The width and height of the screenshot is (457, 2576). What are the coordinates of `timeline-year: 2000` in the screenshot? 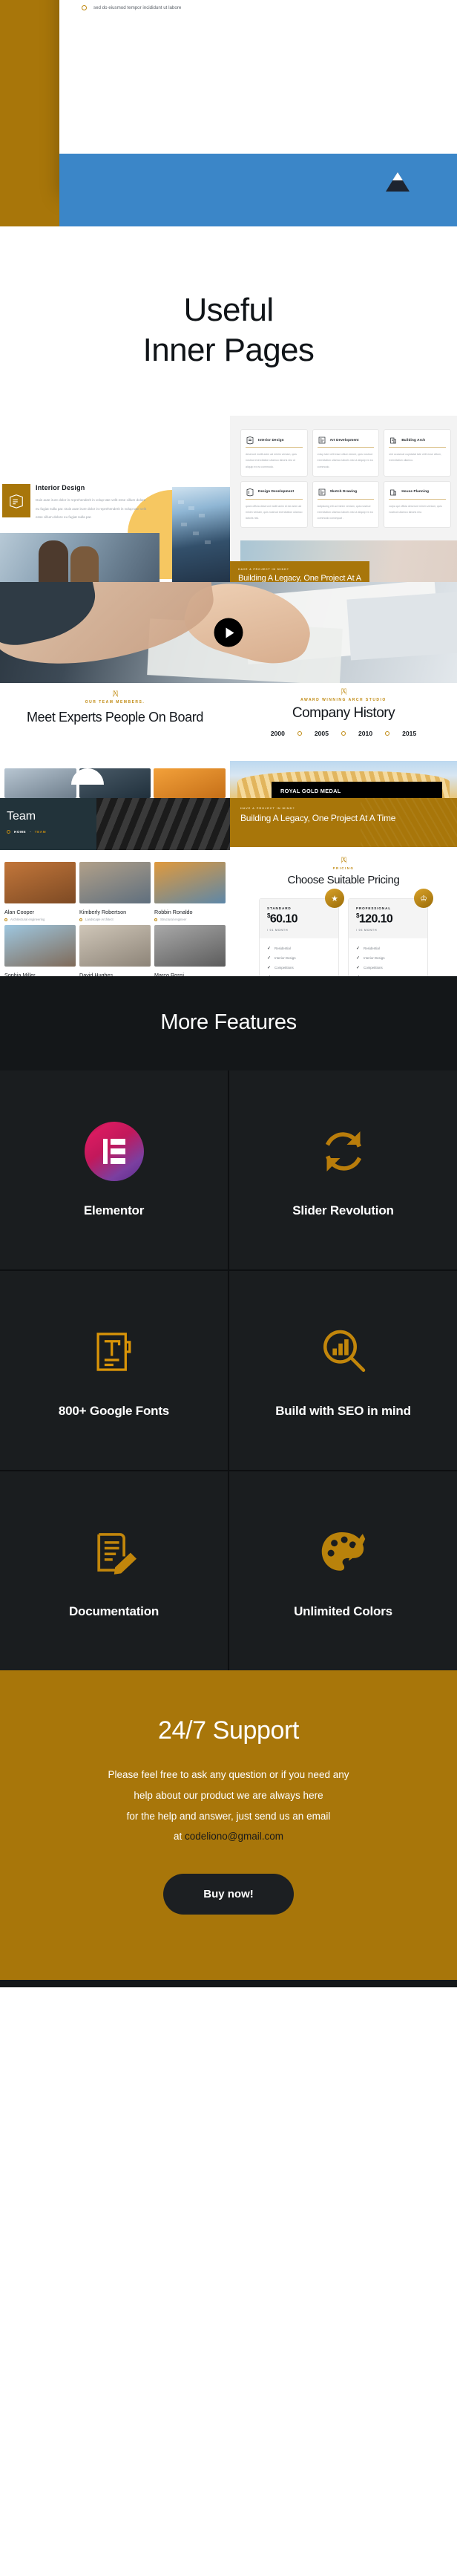 It's located at (278, 733).